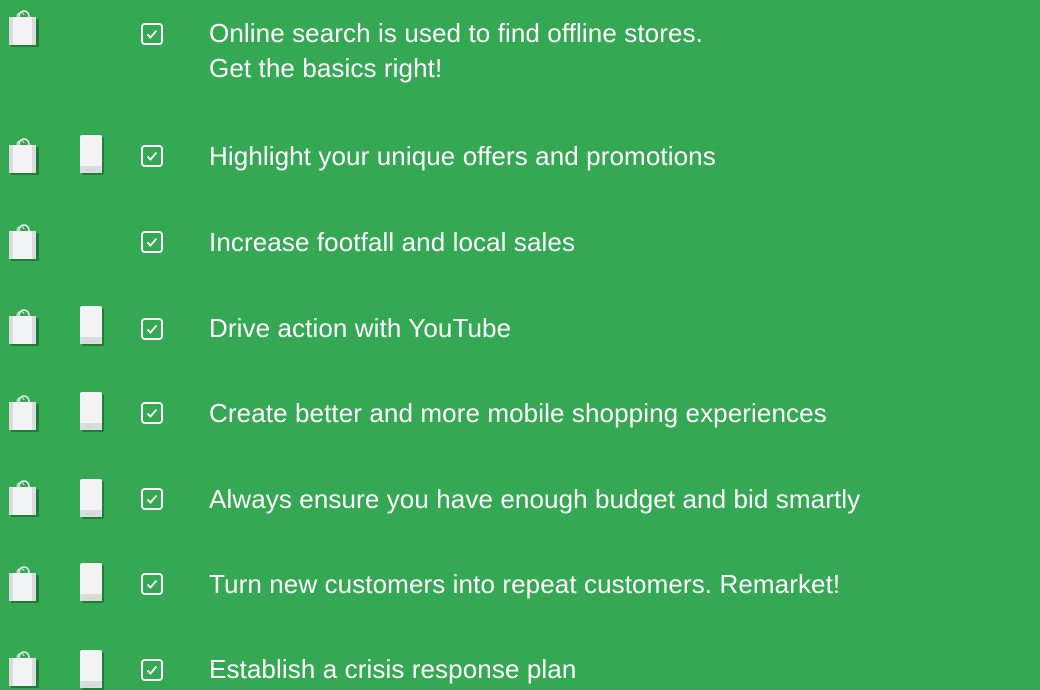 This screenshot has width=1040, height=690. What do you see at coordinates (326, 68) in the screenshot?
I see `checklist-item-line: Get the basics right!` at bounding box center [326, 68].